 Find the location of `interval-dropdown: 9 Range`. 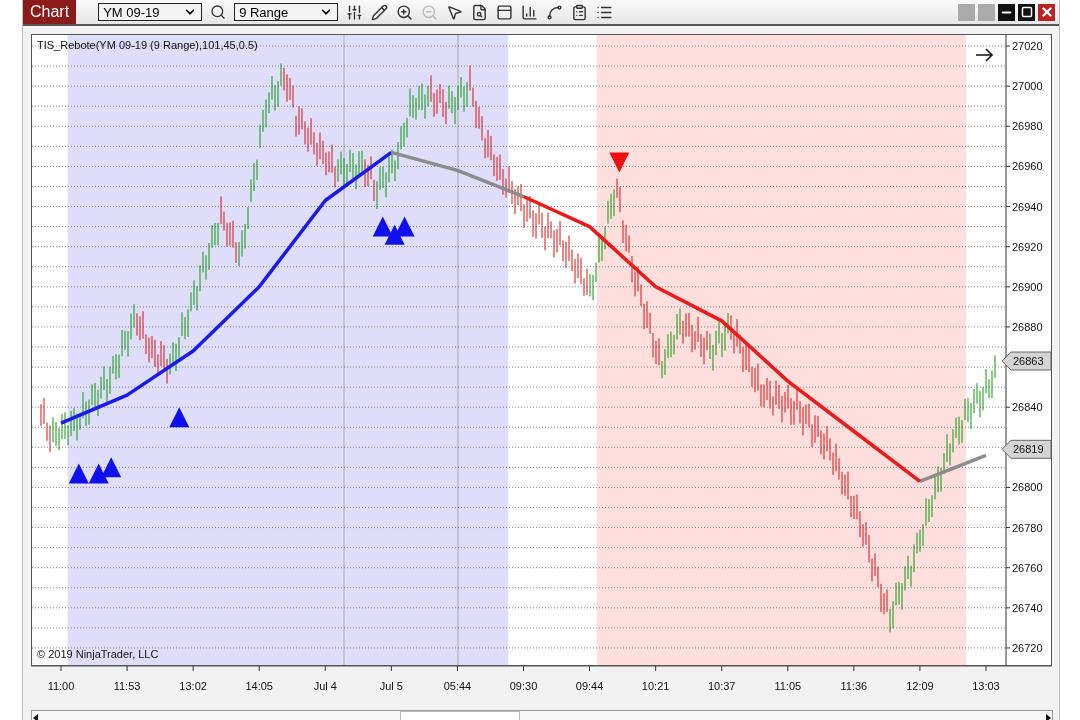

interval-dropdown: 9 Range is located at coordinates (286, 12).